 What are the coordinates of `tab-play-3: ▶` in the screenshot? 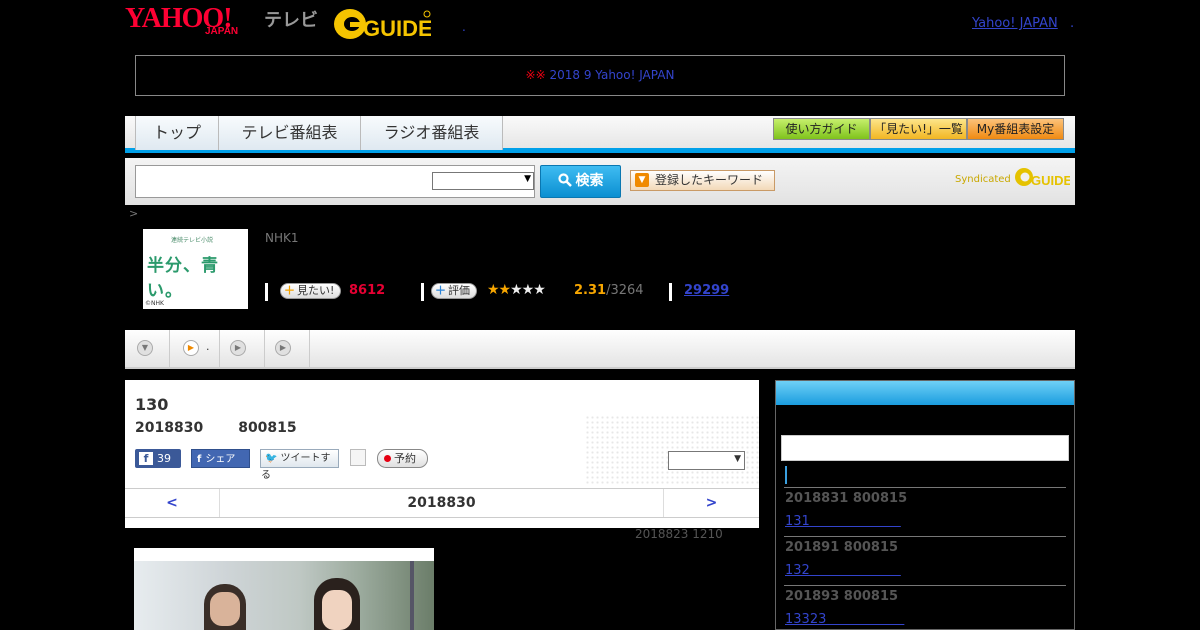 It's located at (287, 348).